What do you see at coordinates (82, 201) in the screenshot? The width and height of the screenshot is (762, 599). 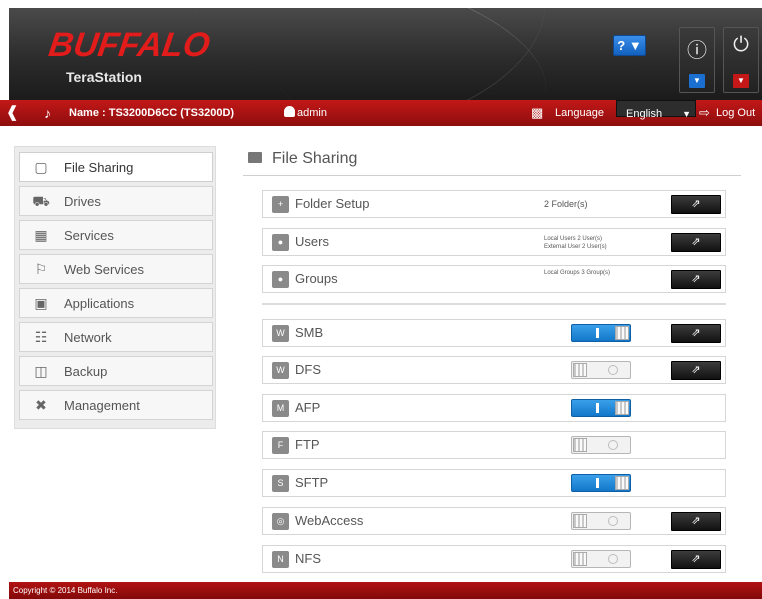 I see `sidebar-item-label: Drives` at bounding box center [82, 201].